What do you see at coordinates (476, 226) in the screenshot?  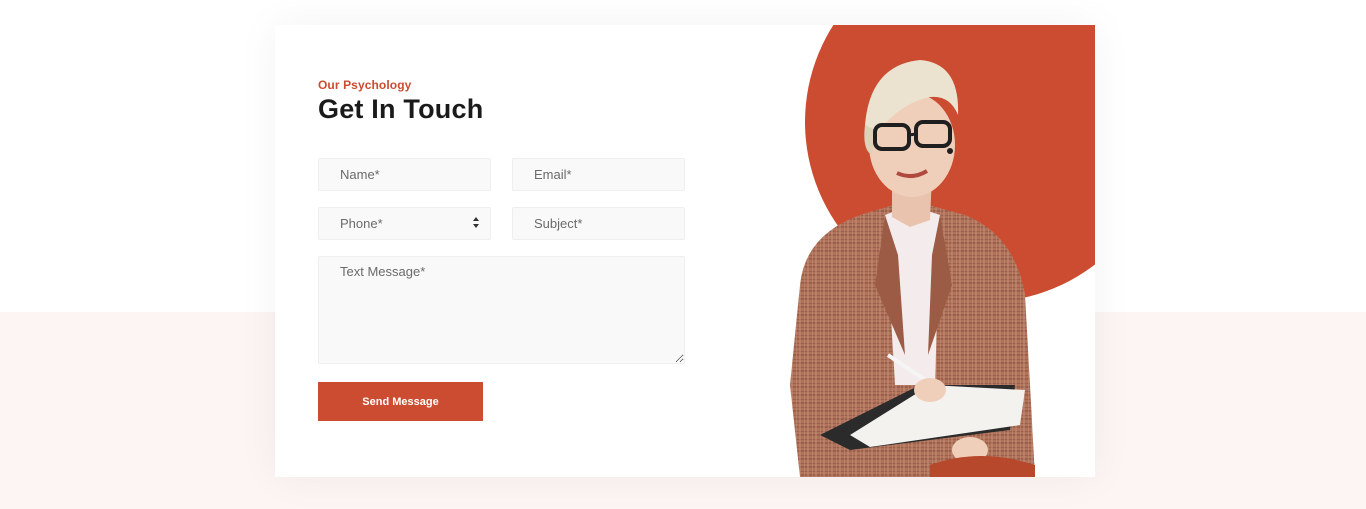 I see `stepper-down-icon` at bounding box center [476, 226].